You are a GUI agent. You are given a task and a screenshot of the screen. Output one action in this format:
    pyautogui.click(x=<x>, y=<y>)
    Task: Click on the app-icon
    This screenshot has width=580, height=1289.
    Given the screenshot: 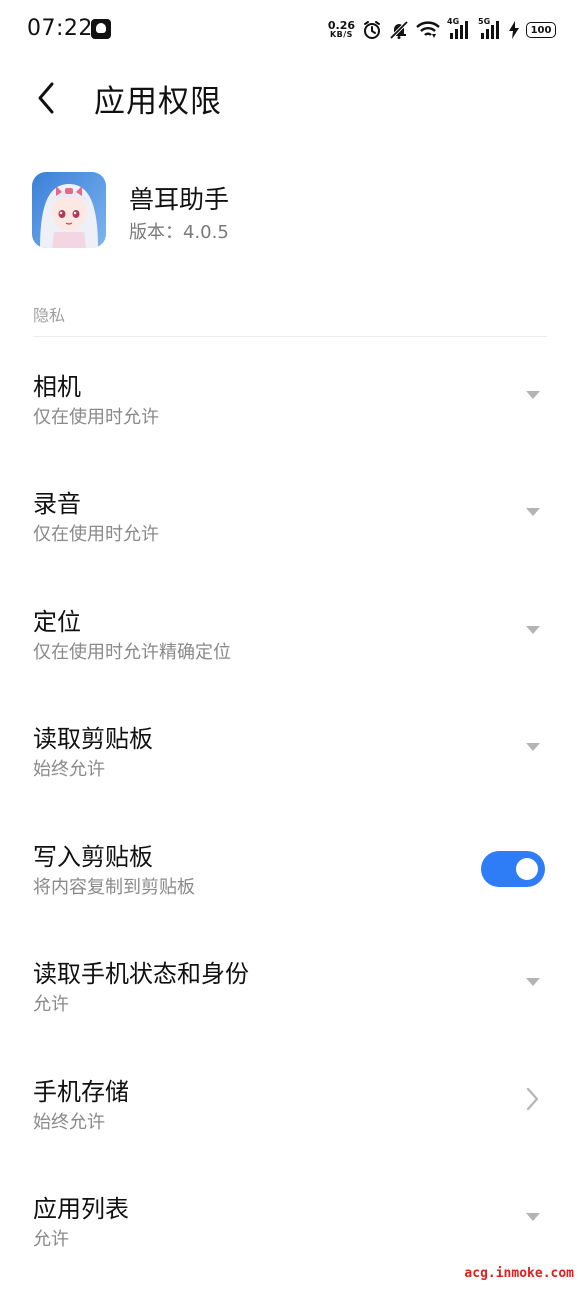 What is the action you would take?
    pyautogui.click(x=69, y=210)
    